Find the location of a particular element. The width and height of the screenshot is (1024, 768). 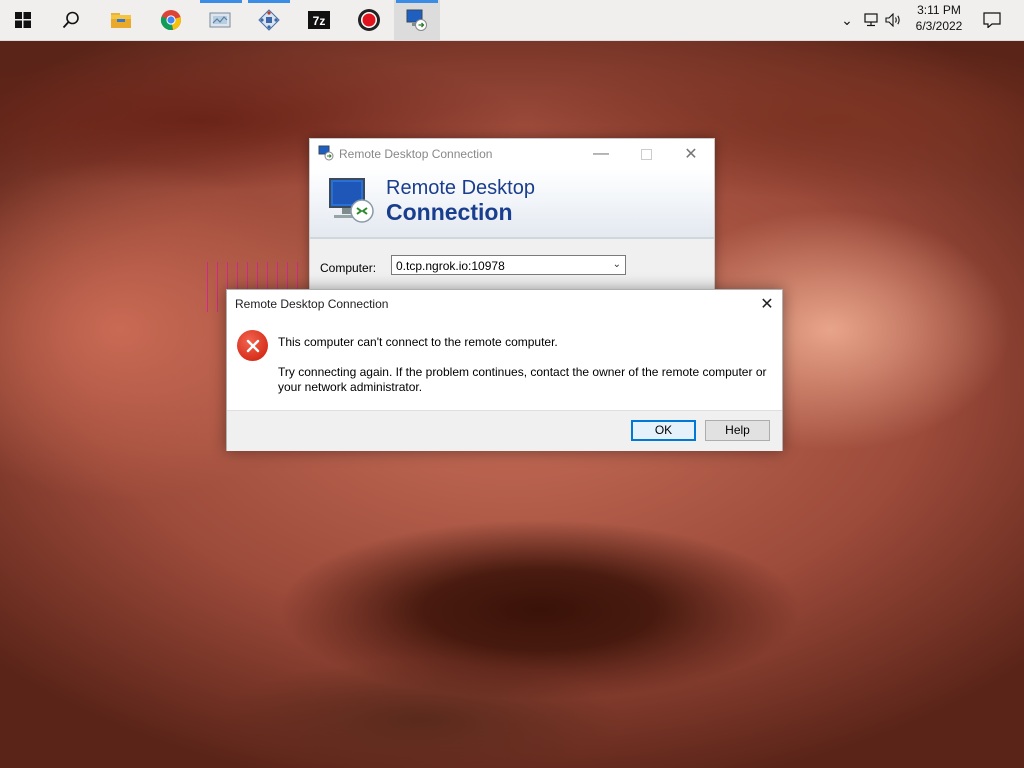

taskbar-clock: 3:11 PM 6/3/2022 is located at coordinates (939, 20).